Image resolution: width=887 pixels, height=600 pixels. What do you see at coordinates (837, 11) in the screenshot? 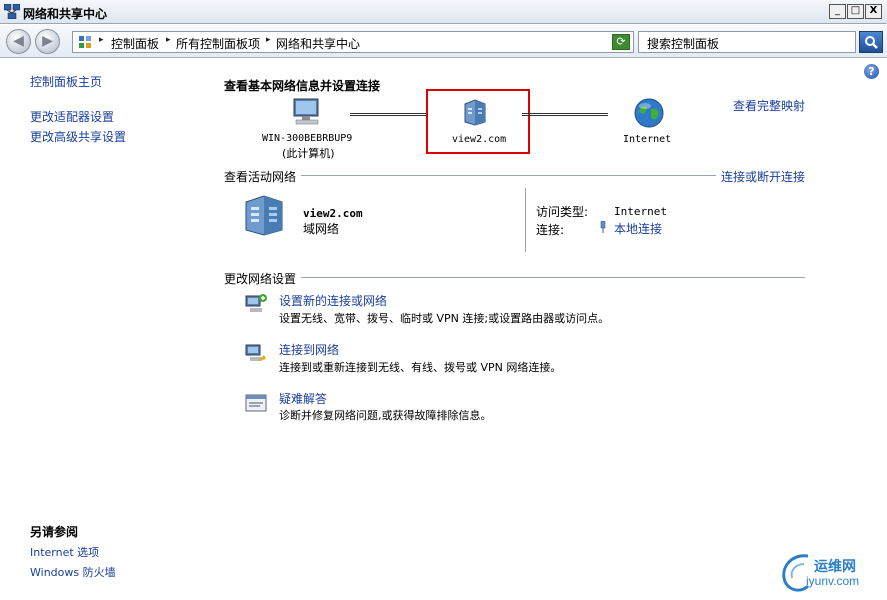
I see `minimize-button: _` at bounding box center [837, 11].